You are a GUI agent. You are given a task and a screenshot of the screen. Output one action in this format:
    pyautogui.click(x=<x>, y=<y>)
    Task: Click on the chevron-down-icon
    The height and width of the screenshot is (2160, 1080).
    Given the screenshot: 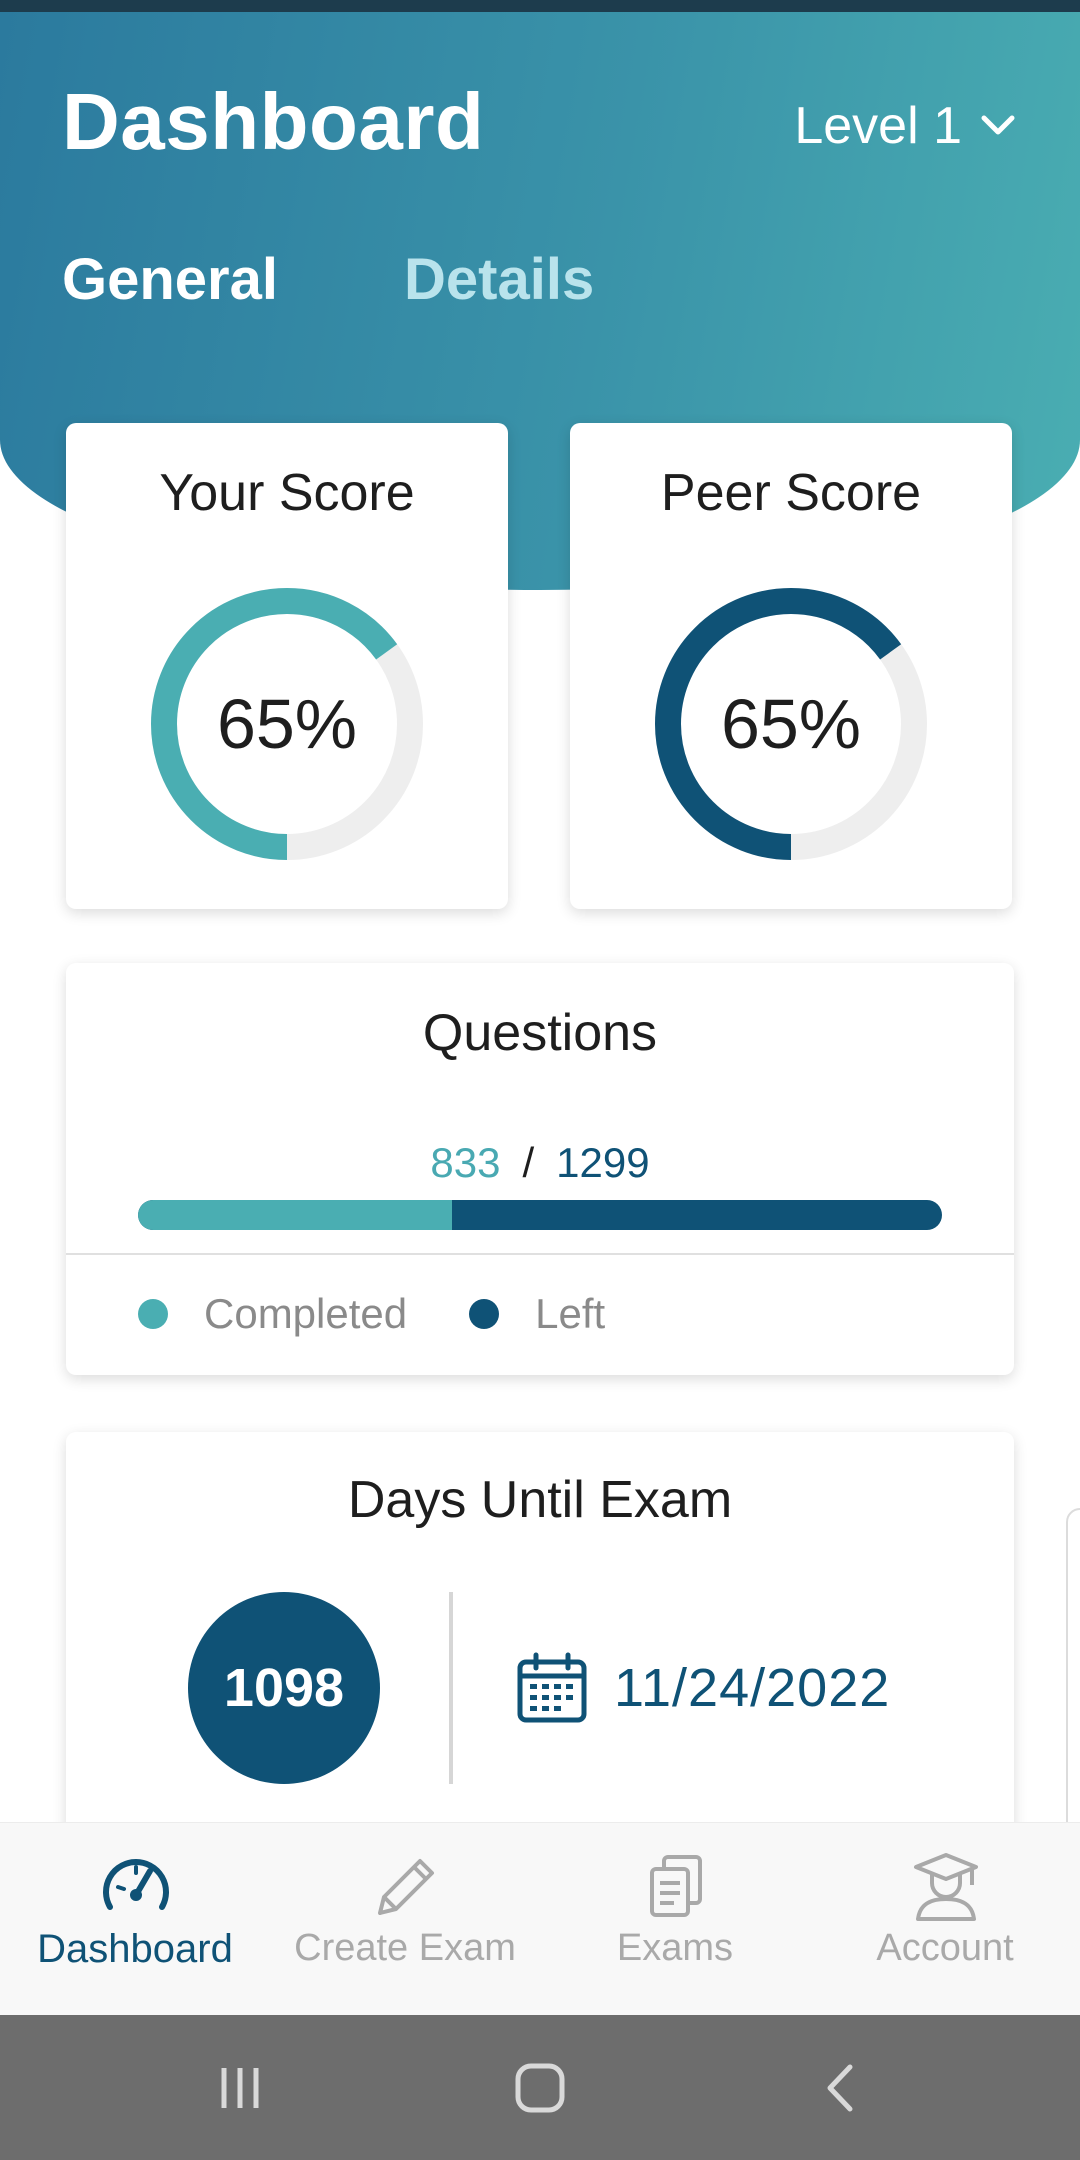 What is the action you would take?
    pyautogui.click(x=998, y=125)
    